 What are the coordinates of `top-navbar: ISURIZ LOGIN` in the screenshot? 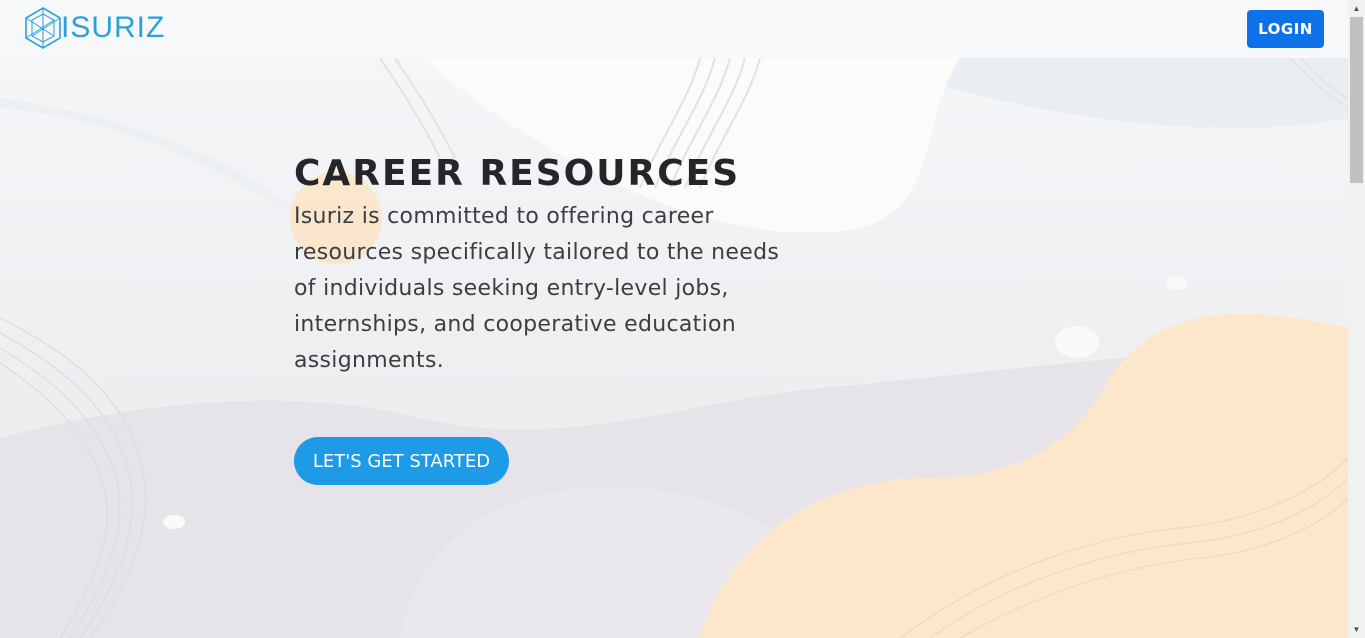 It's located at (674, 29).